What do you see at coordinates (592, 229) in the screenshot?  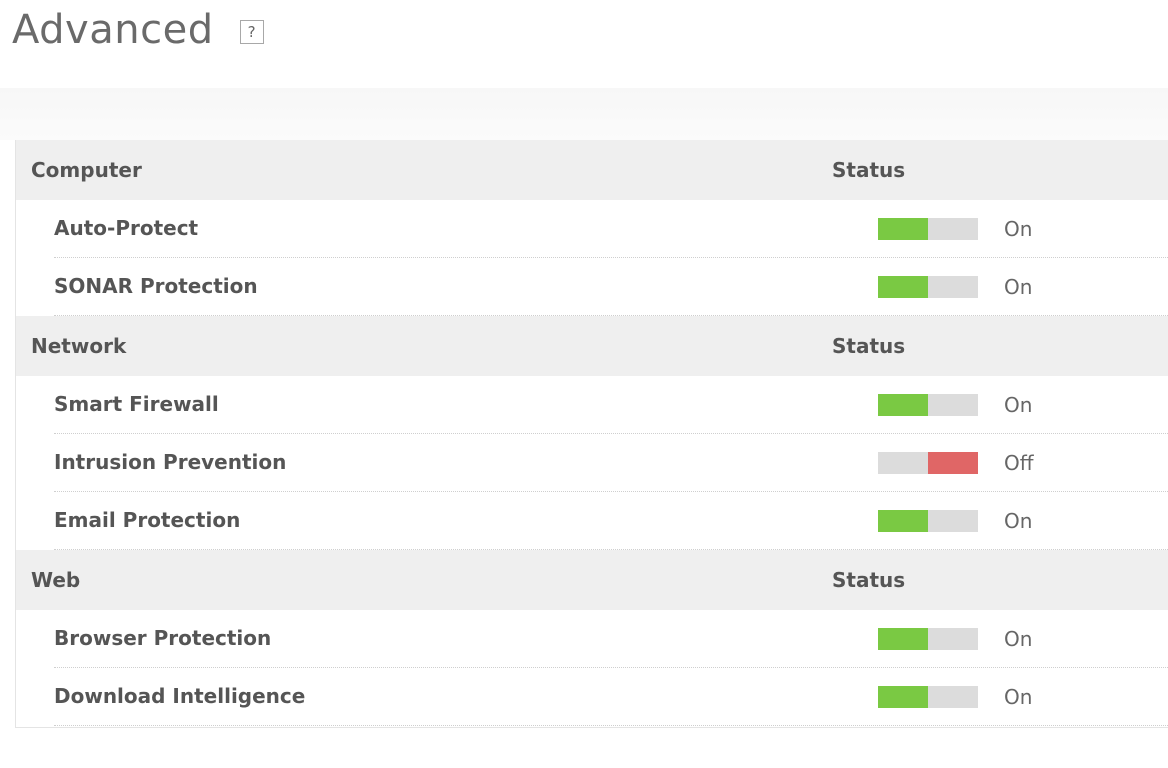 I see `setting-row-auto-protect: Auto-Protect On` at bounding box center [592, 229].